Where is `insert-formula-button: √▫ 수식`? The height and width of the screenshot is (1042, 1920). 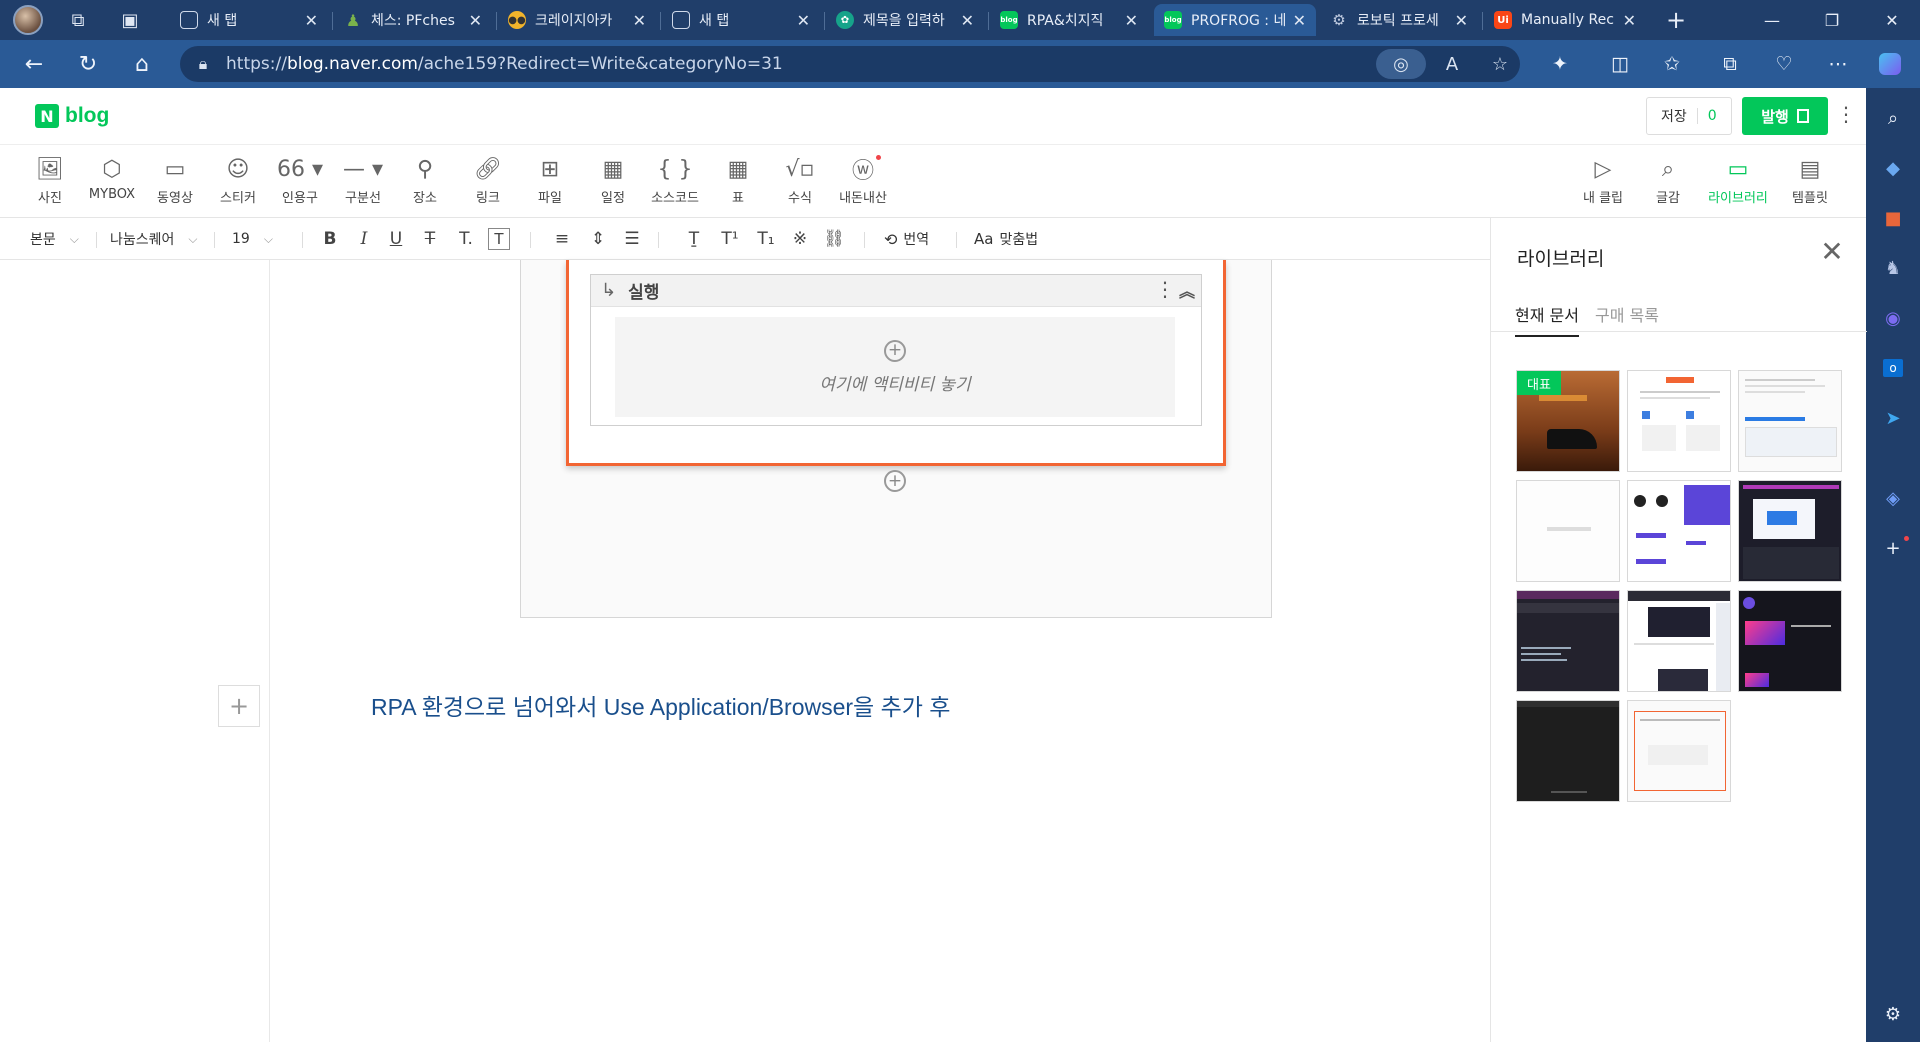
insert-formula-button: √▫ 수식 is located at coordinates (800, 182).